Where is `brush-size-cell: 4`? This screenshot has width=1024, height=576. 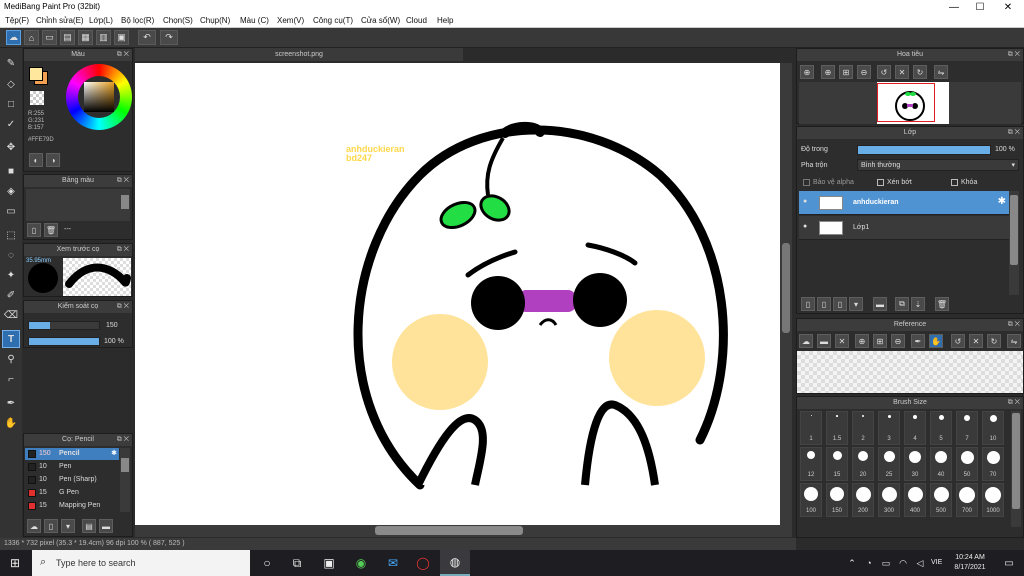
brush-size-cell: 4 is located at coordinates (915, 428).